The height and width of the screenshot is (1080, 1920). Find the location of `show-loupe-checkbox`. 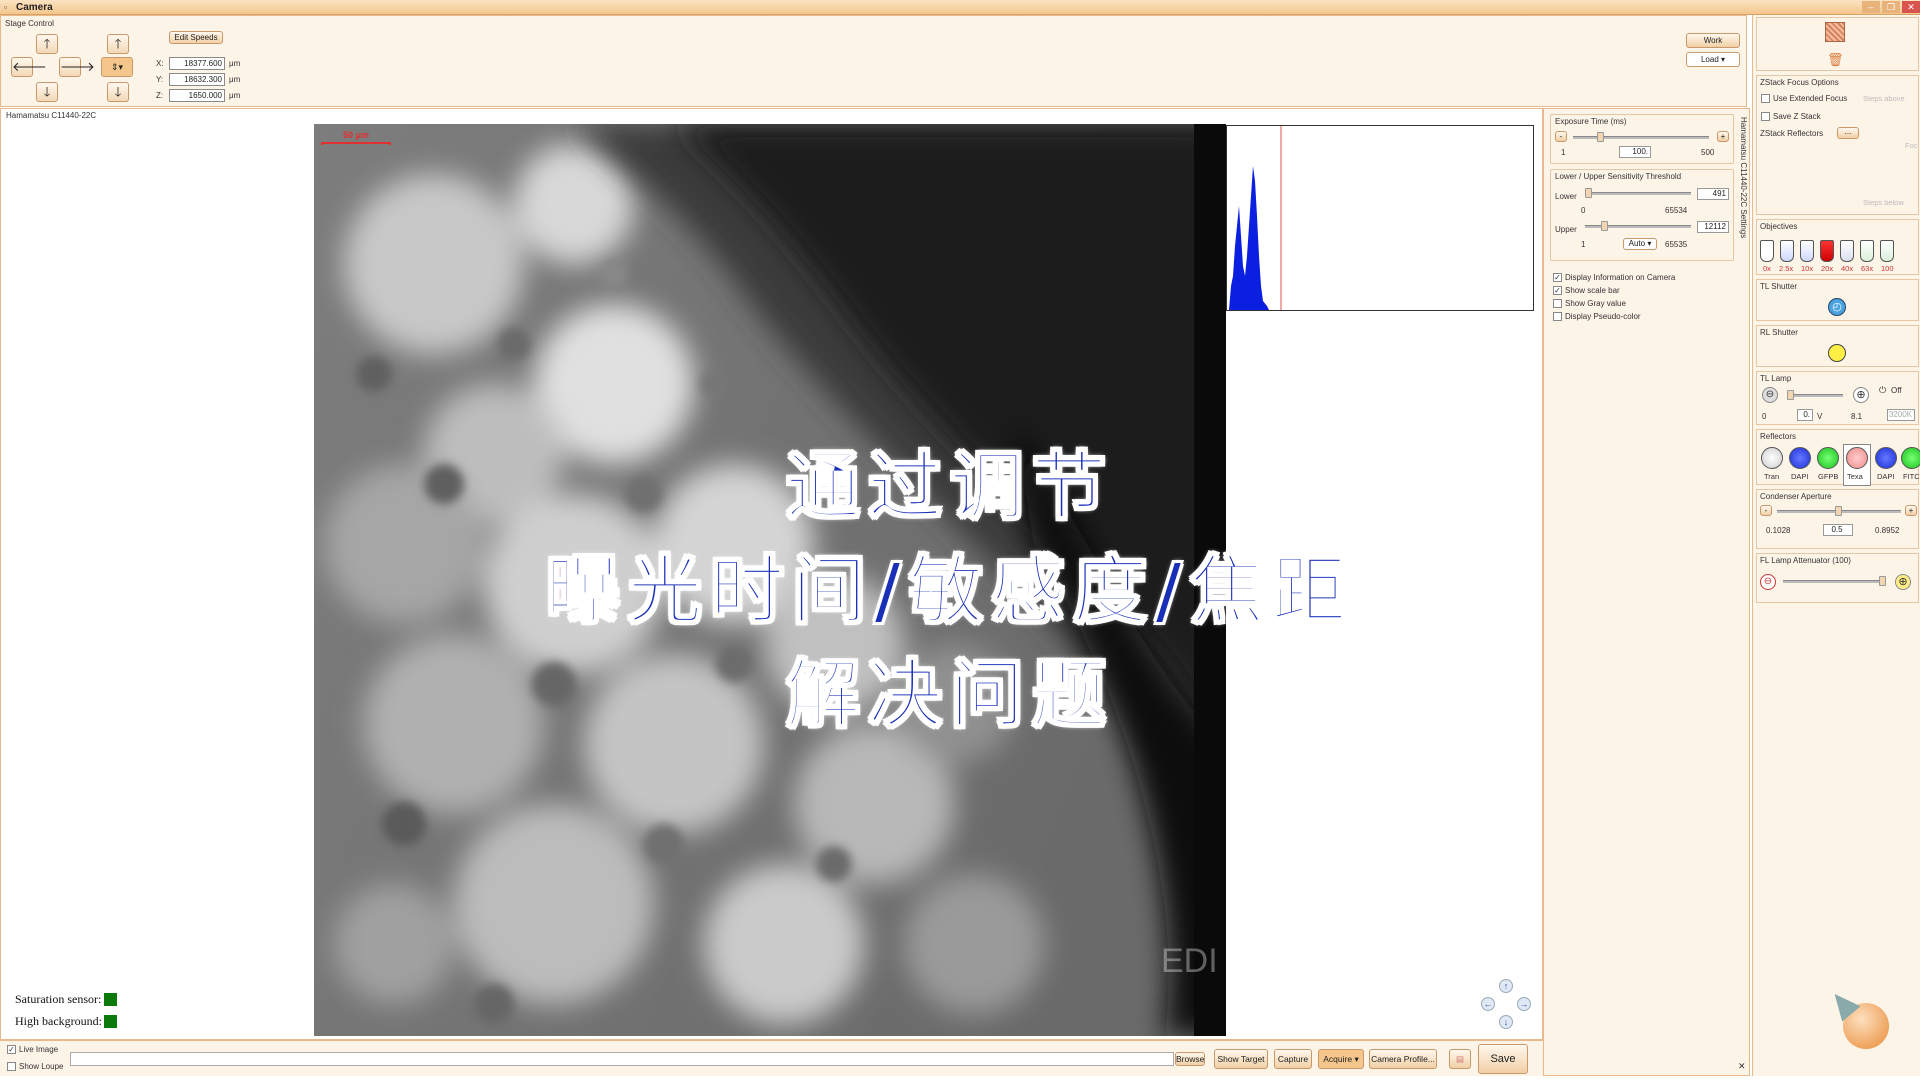

show-loupe-checkbox is located at coordinates (11, 1066).